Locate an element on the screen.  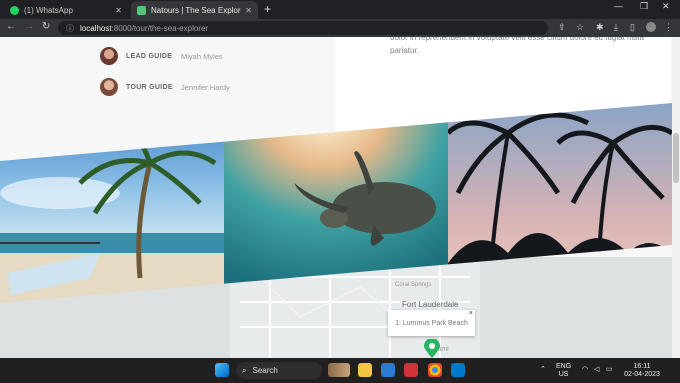
battery-icon: ▭ is located at coordinates (609, 370).